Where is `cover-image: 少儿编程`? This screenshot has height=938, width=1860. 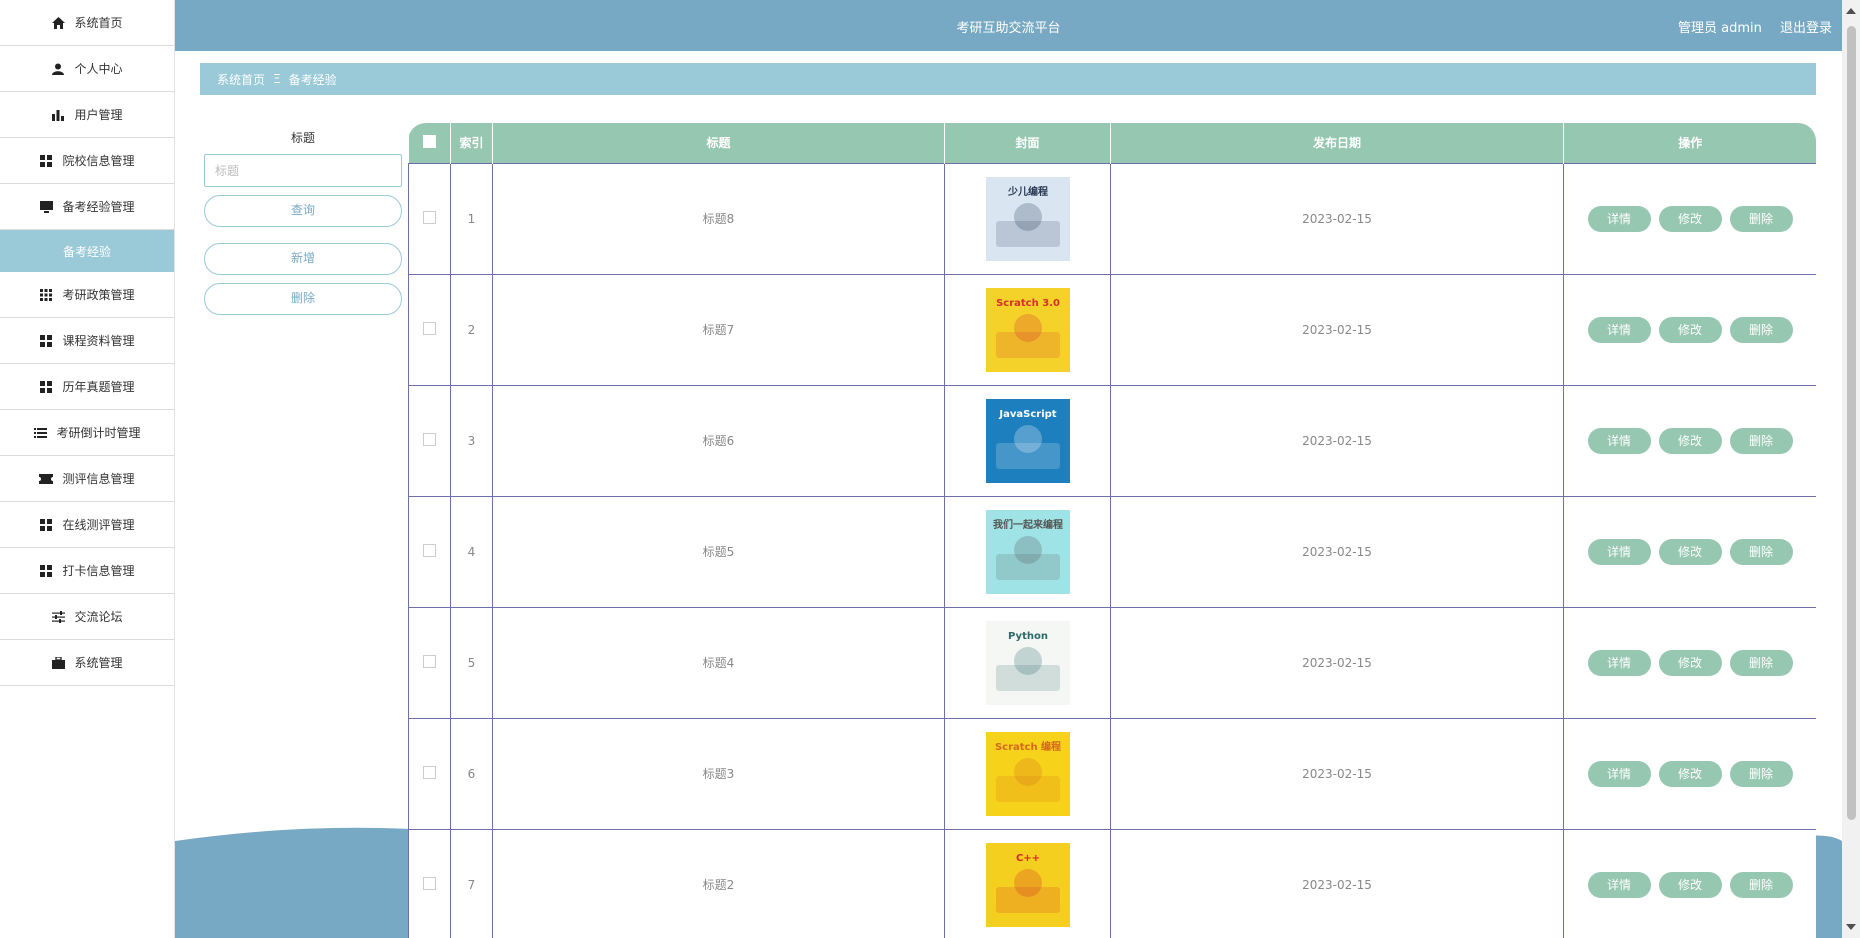 cover-image: 少儿编程 is located at coordinates (1027, 218).